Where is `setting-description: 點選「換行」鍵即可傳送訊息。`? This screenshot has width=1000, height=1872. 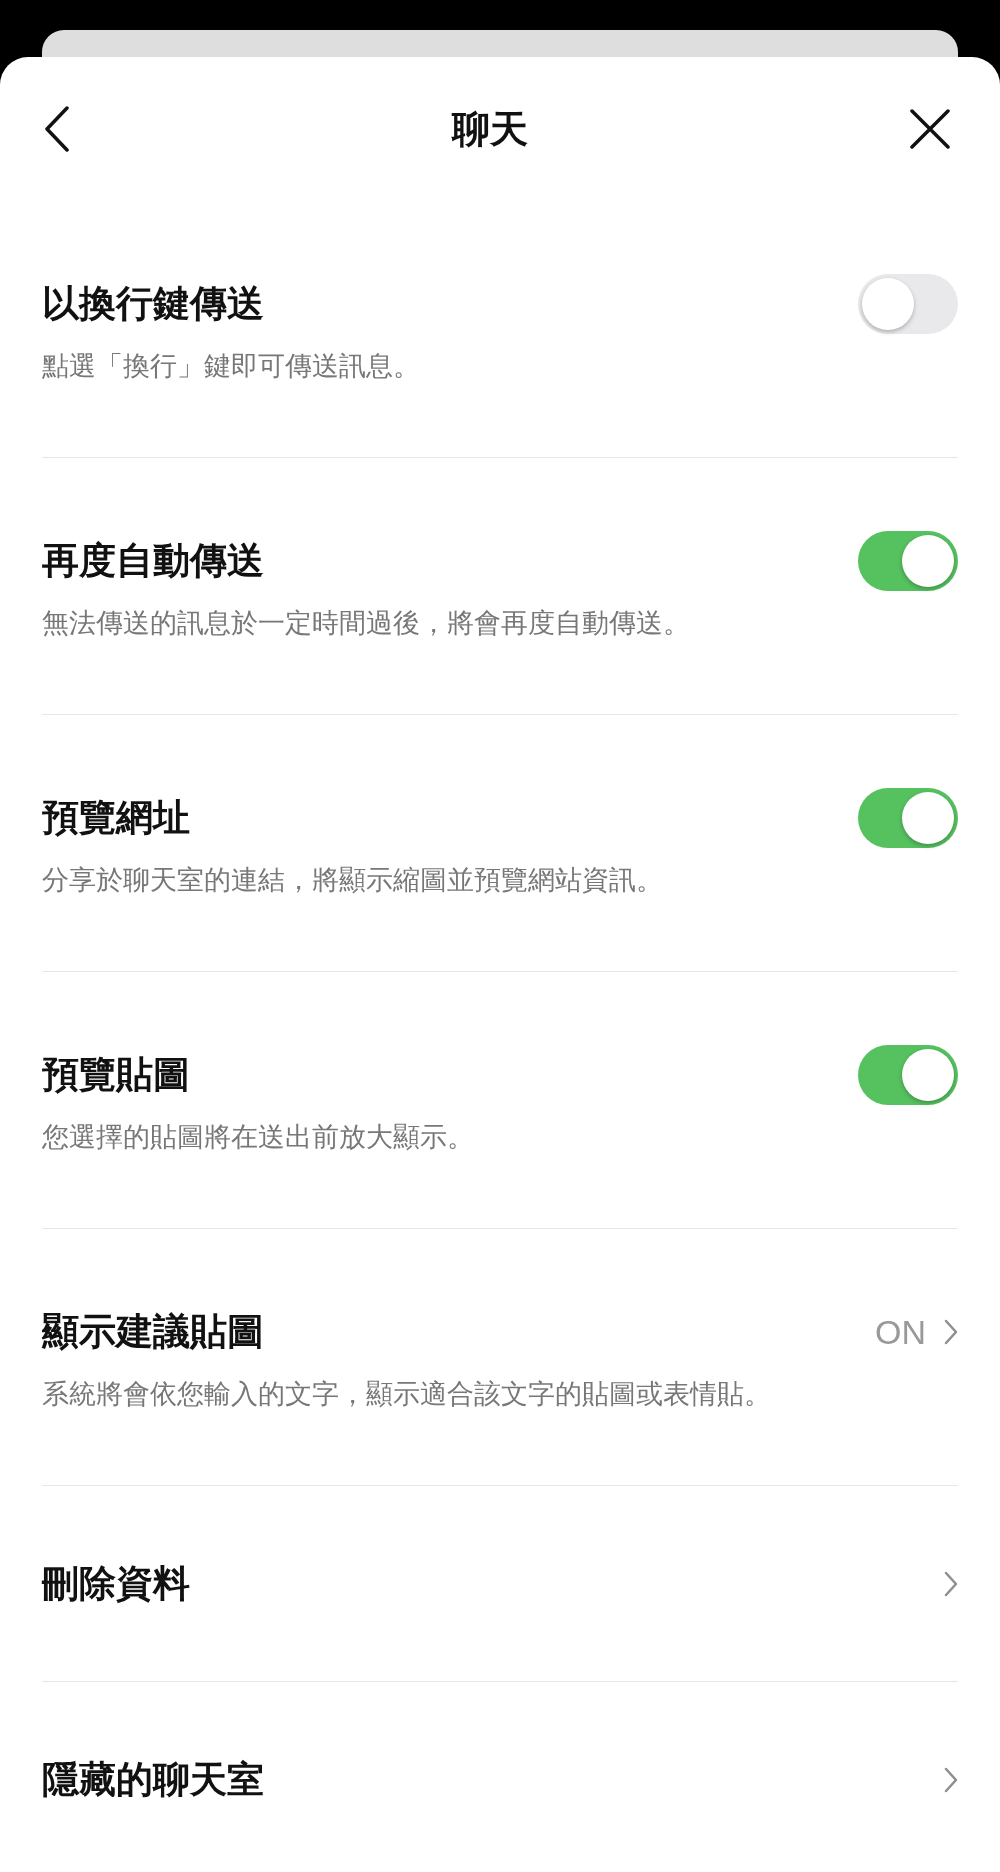 setting-description: 點選「換行」鍵即可傳送訊息。 is located at coordinates (231, 366).